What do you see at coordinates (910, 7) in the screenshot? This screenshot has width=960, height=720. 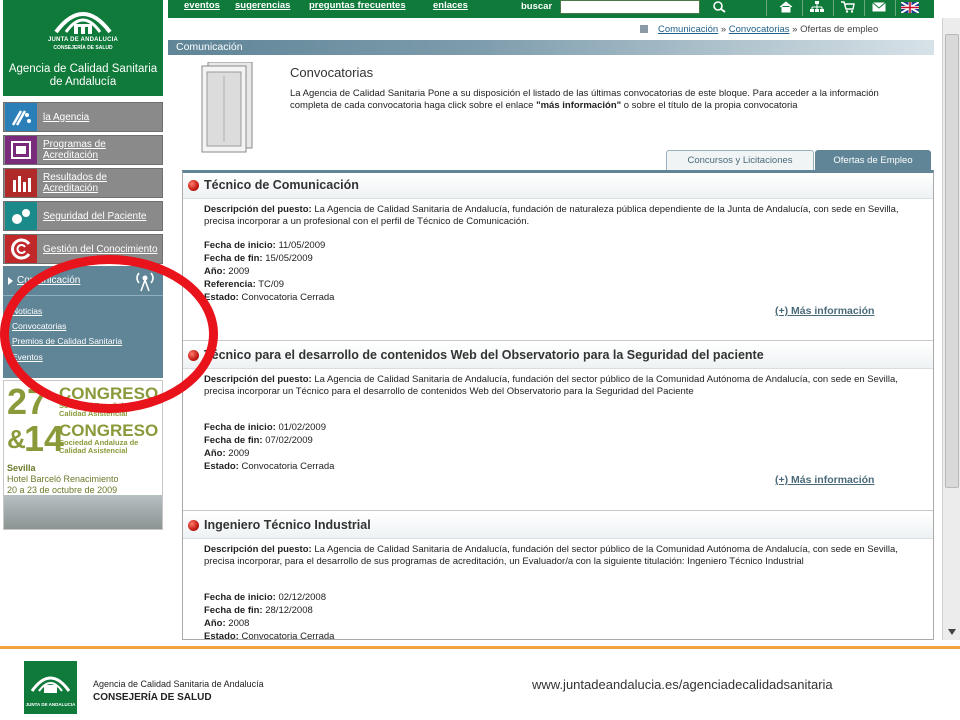 I see `uk-flag-icon` at bounding box center [910, 7].